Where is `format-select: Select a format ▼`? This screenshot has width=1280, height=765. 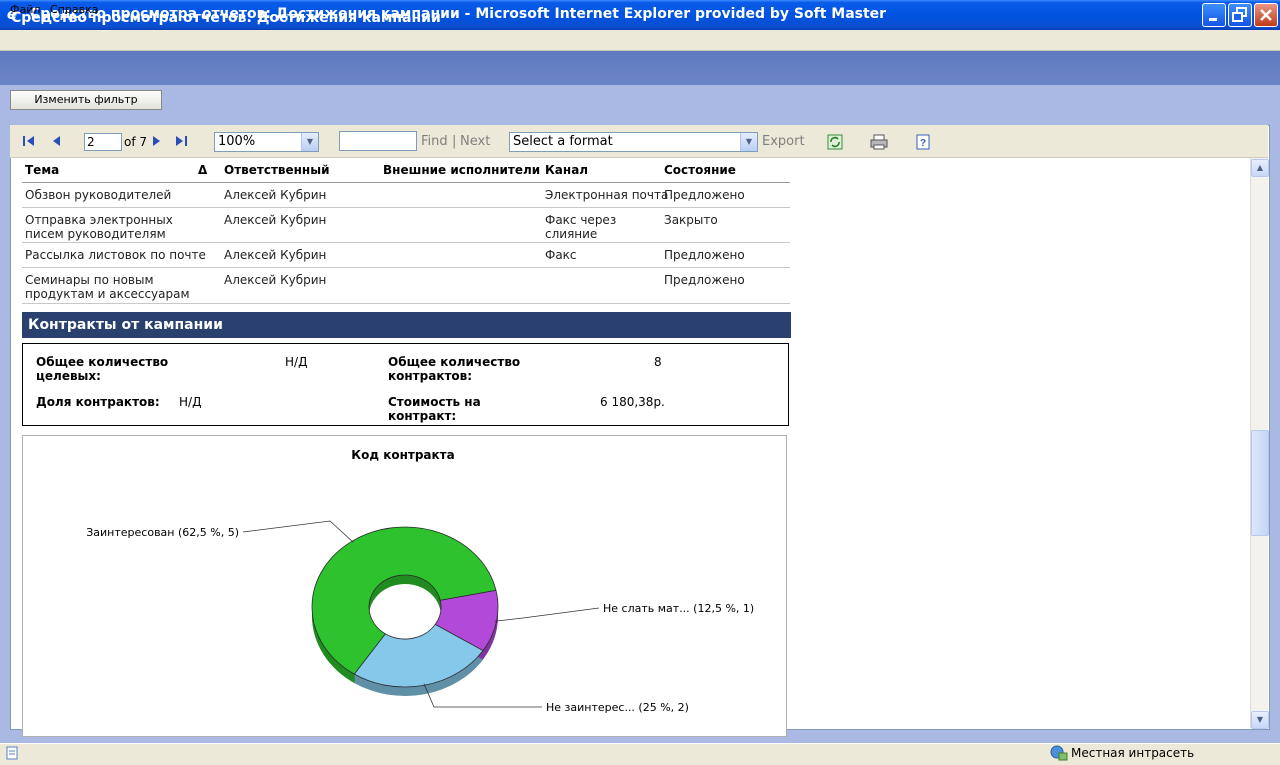
format-select: Select a format ▼ is located at coordinates (633, 142).